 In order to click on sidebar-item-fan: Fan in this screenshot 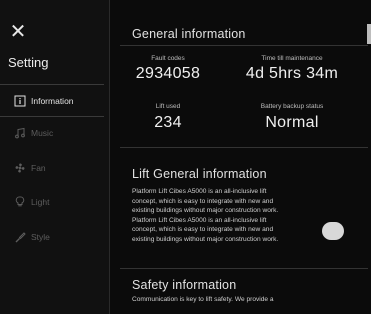, I will do `click(30, 168)`.